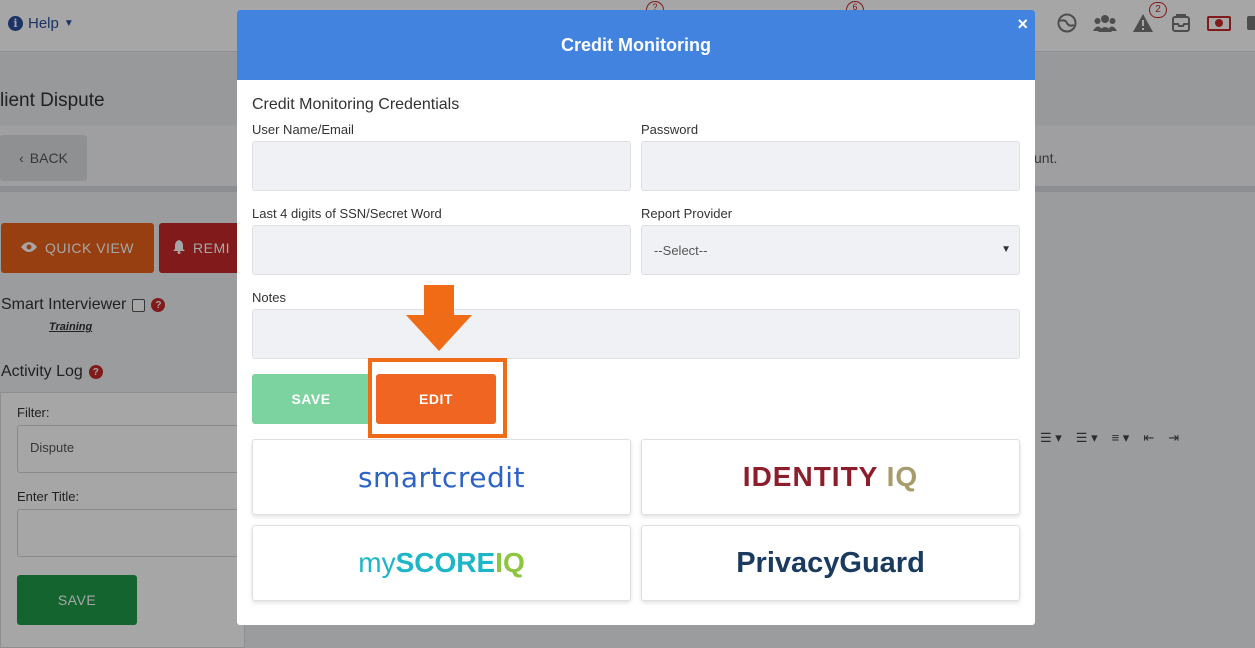 The width and height of the screenshot is (1255, 648). Describe the element at coordinates (670, 129) in the screenshot. I see `password-label: Password` at that location.